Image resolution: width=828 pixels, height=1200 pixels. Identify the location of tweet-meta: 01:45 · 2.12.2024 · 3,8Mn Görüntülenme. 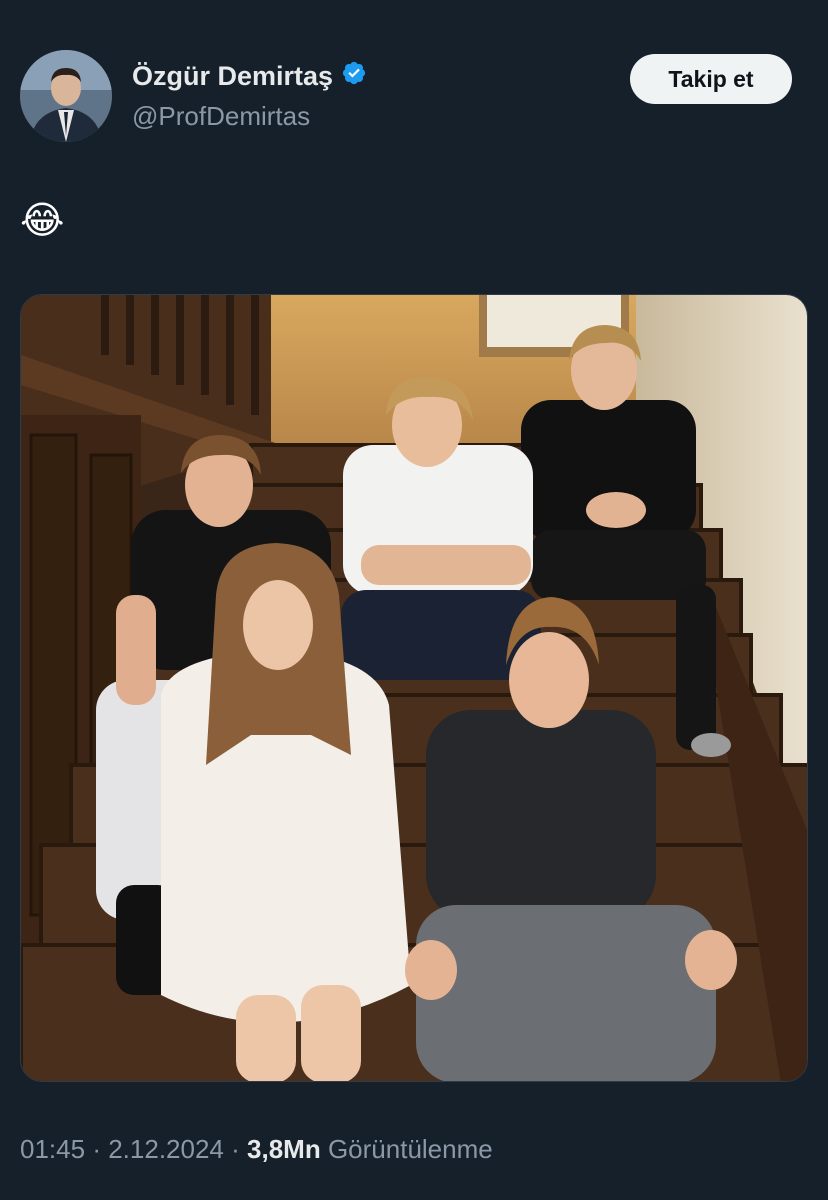
(256, 1149).